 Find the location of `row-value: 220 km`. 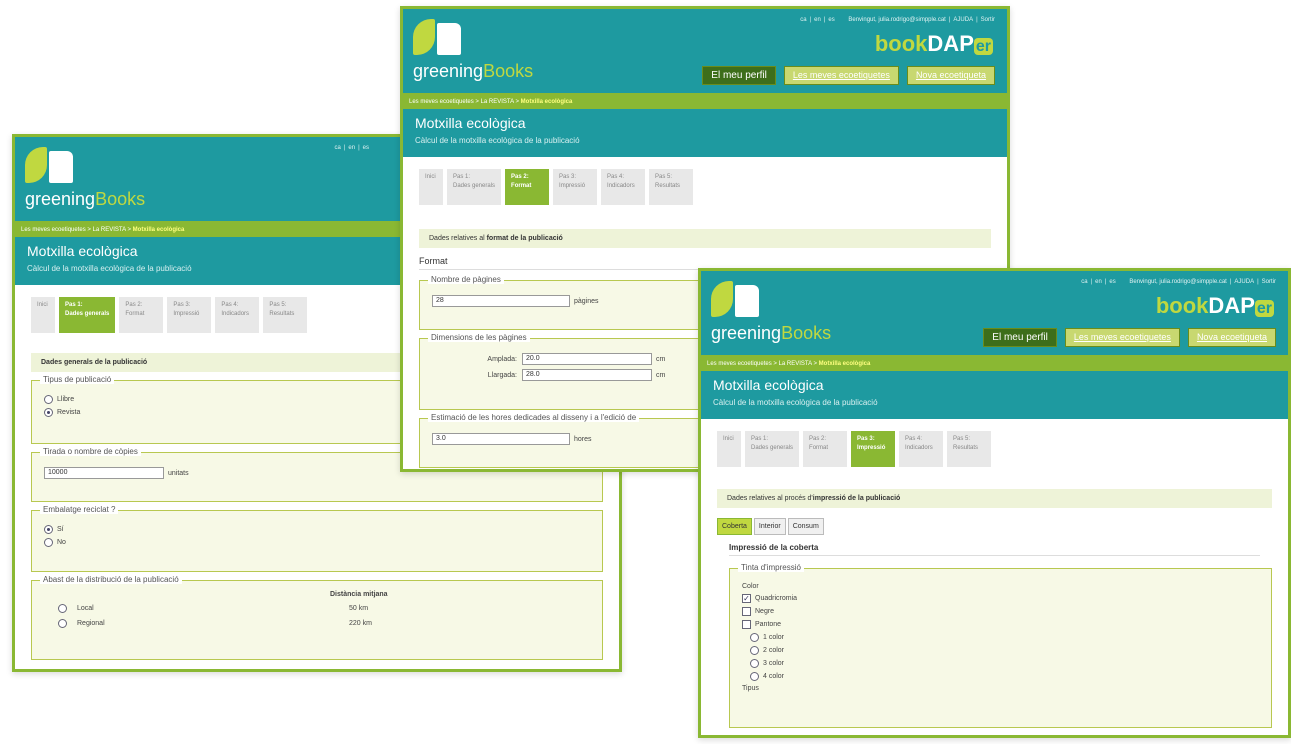

row-value: 220 km is located at coordinates (360, 623).